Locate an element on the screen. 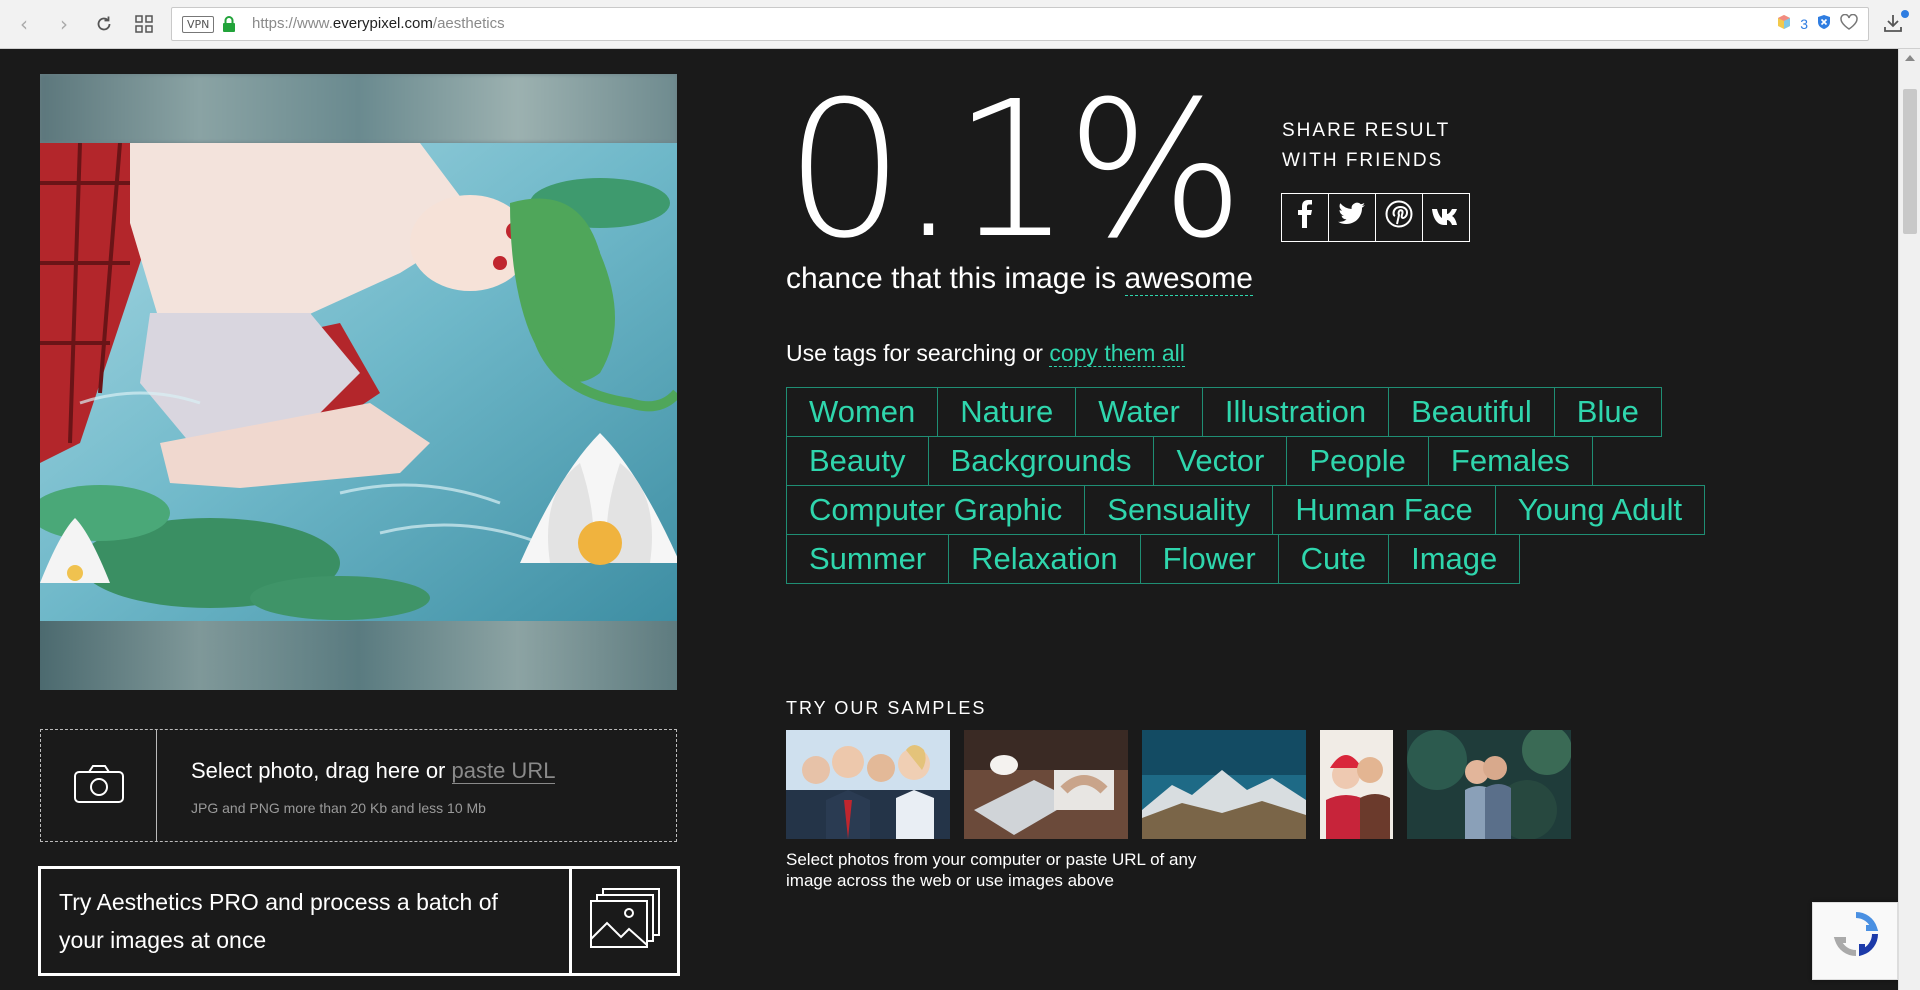 Image resolution: width=1920 pixels, height=990 pixels. page-scrollbar is located at coordinates (1909, 519).